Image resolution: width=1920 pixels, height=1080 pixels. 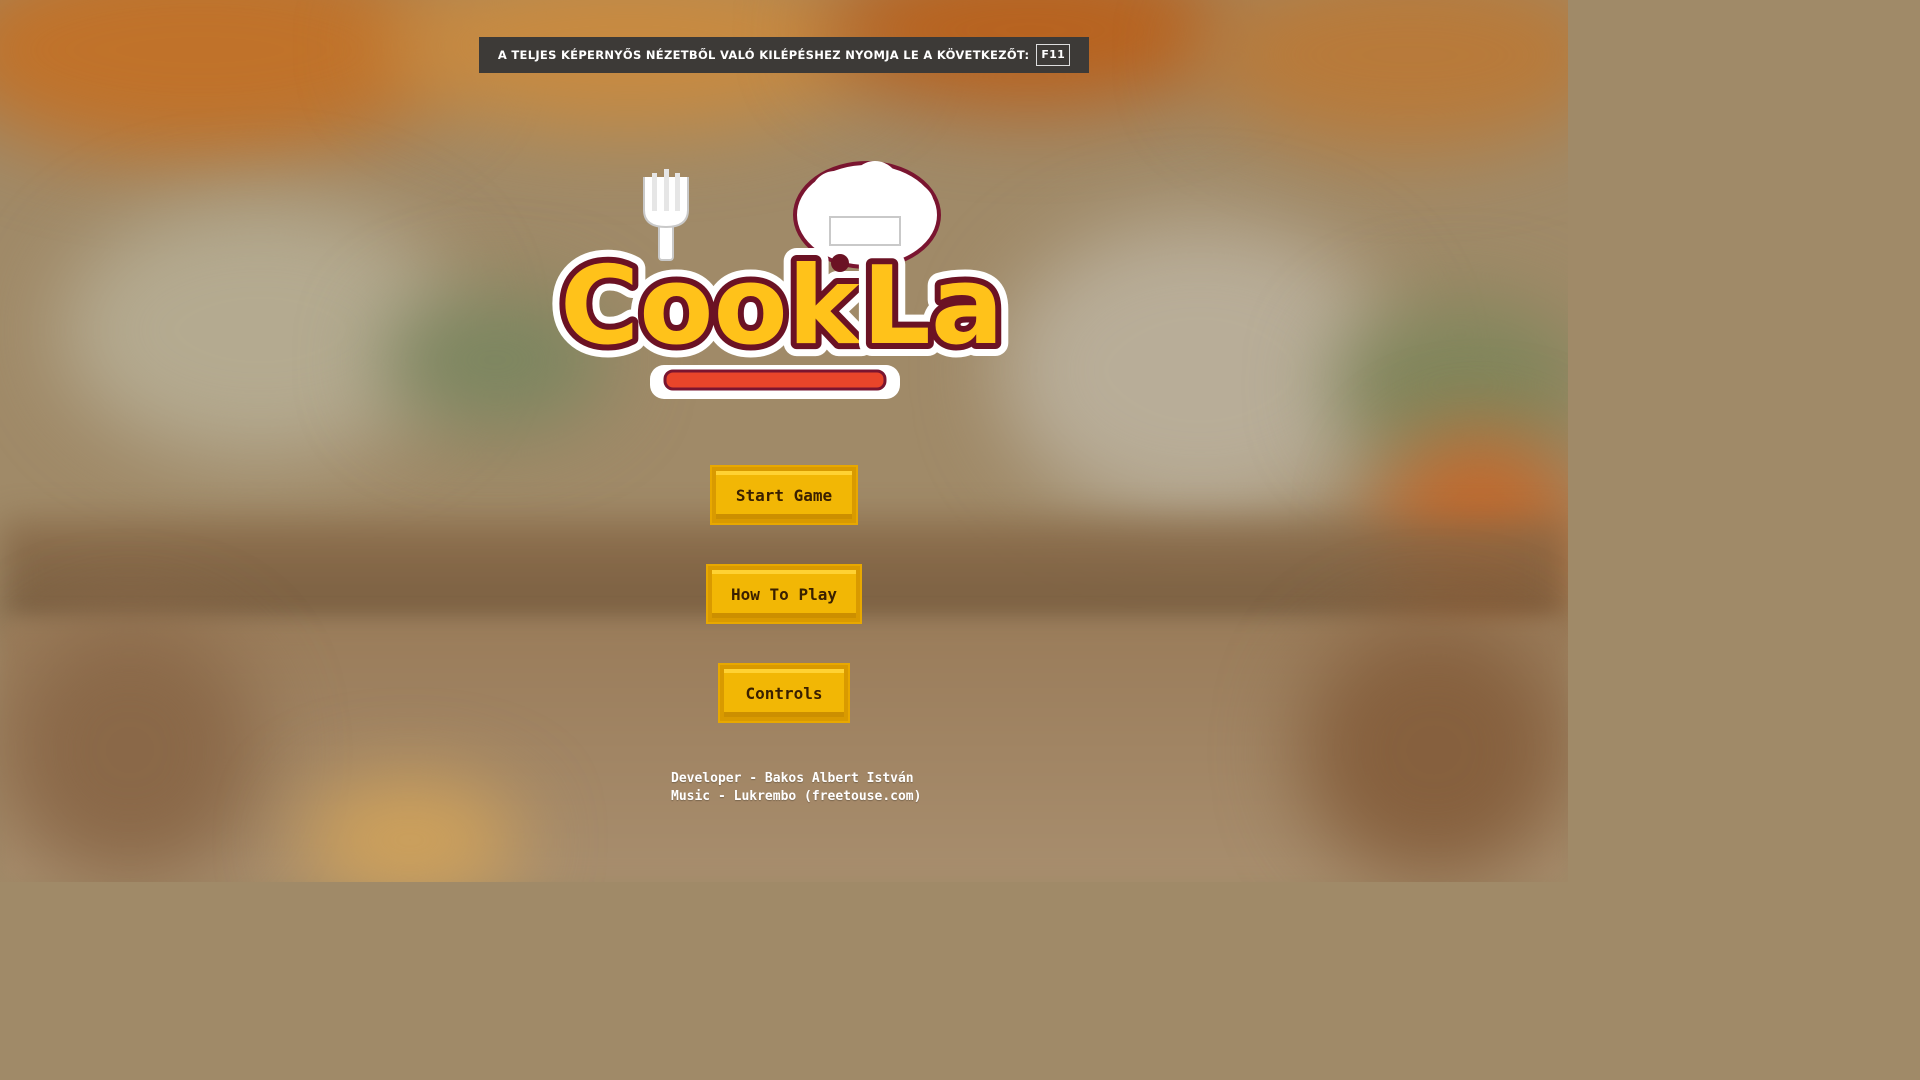 What do you see at coordinates (933, 306) in the screenshot?
I see `logo-text-la: La` at bounding box center [933, 306].